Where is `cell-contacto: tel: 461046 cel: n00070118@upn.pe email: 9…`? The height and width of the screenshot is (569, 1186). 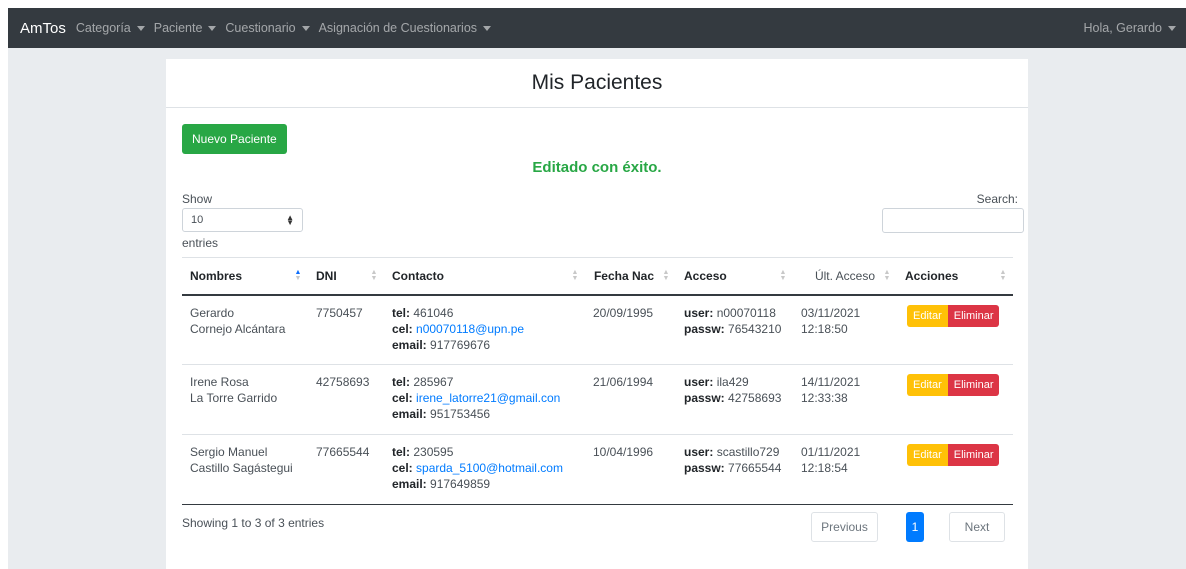
cell-contacto: tel: 461046 cel: n00070118@upn.pe email: 9… is located at coordinates (484, 329).